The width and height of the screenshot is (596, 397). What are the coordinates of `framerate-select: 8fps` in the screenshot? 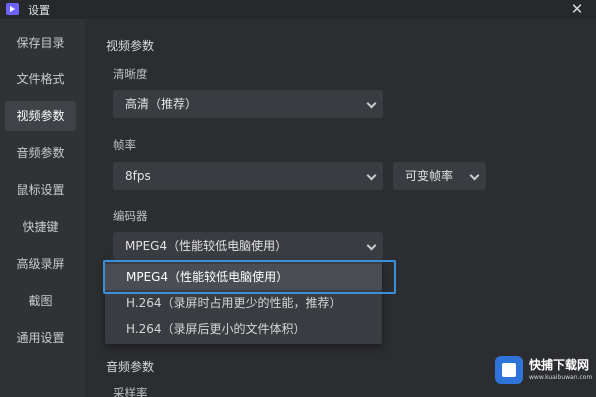 It's located at (248, 176).